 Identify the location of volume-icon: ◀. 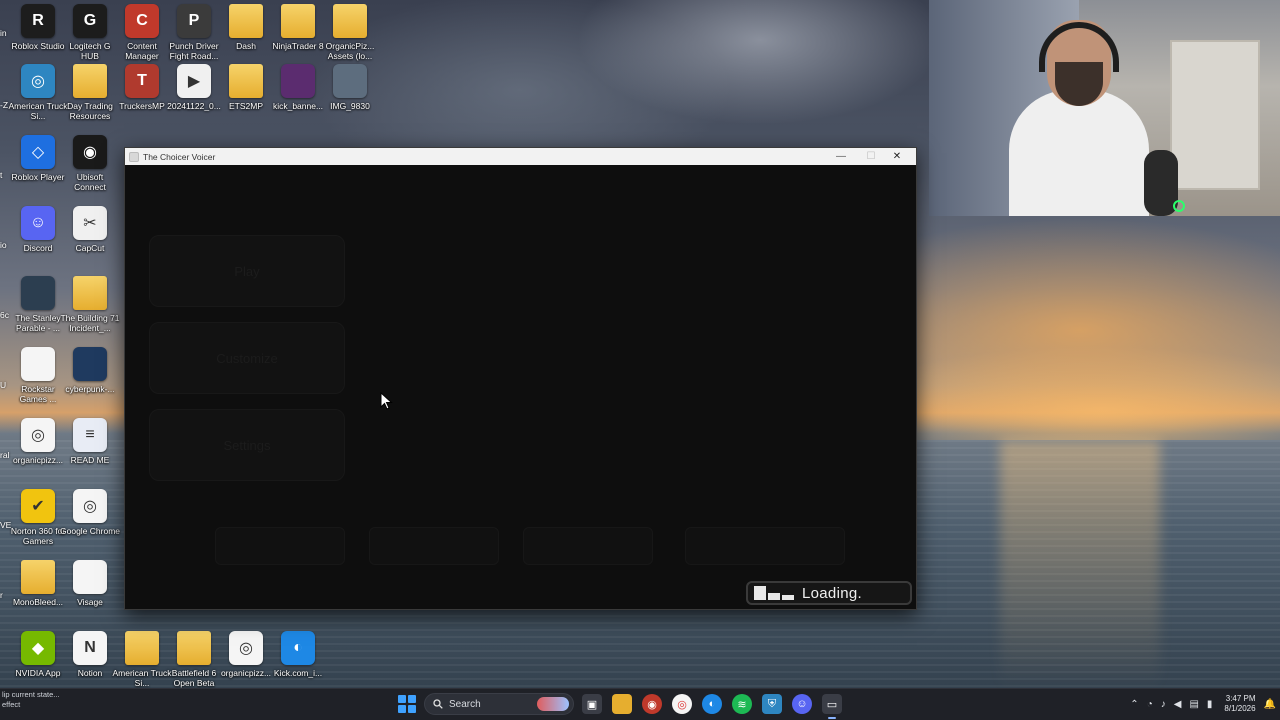
(1178, 704).